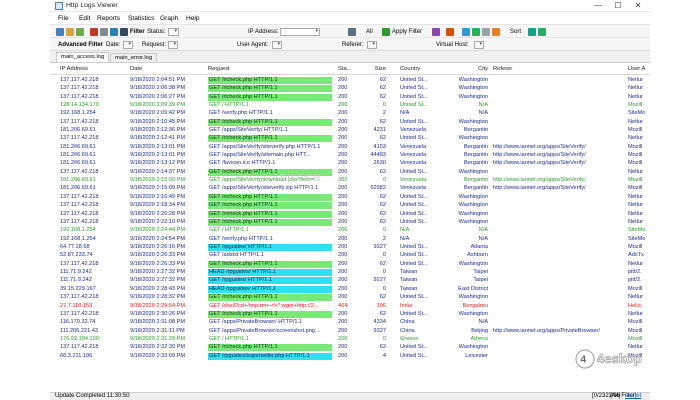 The height and width of the screenshot is (400, 700). What do you see at coordinates (618, 6) in the screenshot?
I see `maximize-button: ☐` at bounding box center [618, 6].